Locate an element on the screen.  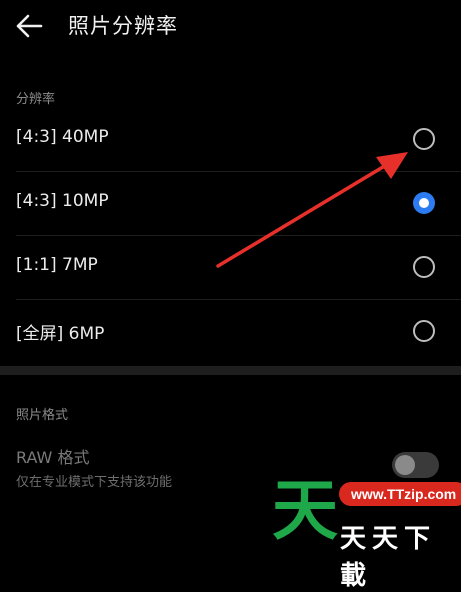
option-row-40mp: [4:3] 40MP is located at coordinates (230, 141).